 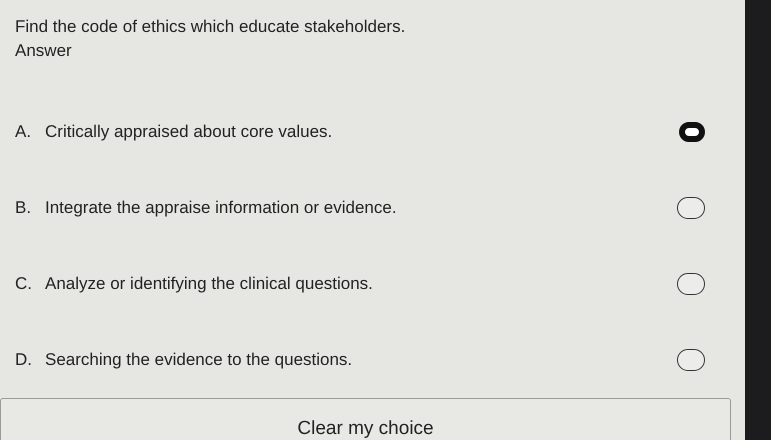 What do you see at coordinates (23, 132) in the screenshot?
I see `option-letter: A.` at bounding box center [23, 132].